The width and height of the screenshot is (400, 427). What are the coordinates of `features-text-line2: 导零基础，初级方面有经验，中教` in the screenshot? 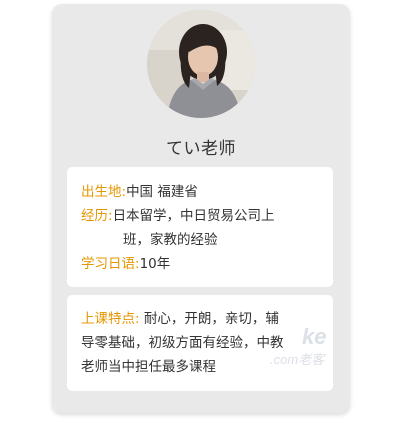 It's located at (182, 343).